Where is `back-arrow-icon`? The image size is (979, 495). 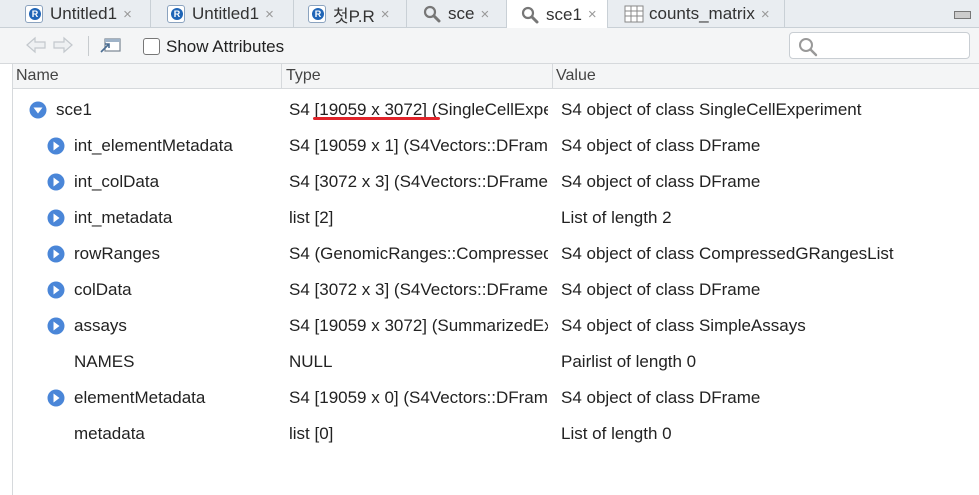 back-arrow-icon is located at coordinates (36, 45).